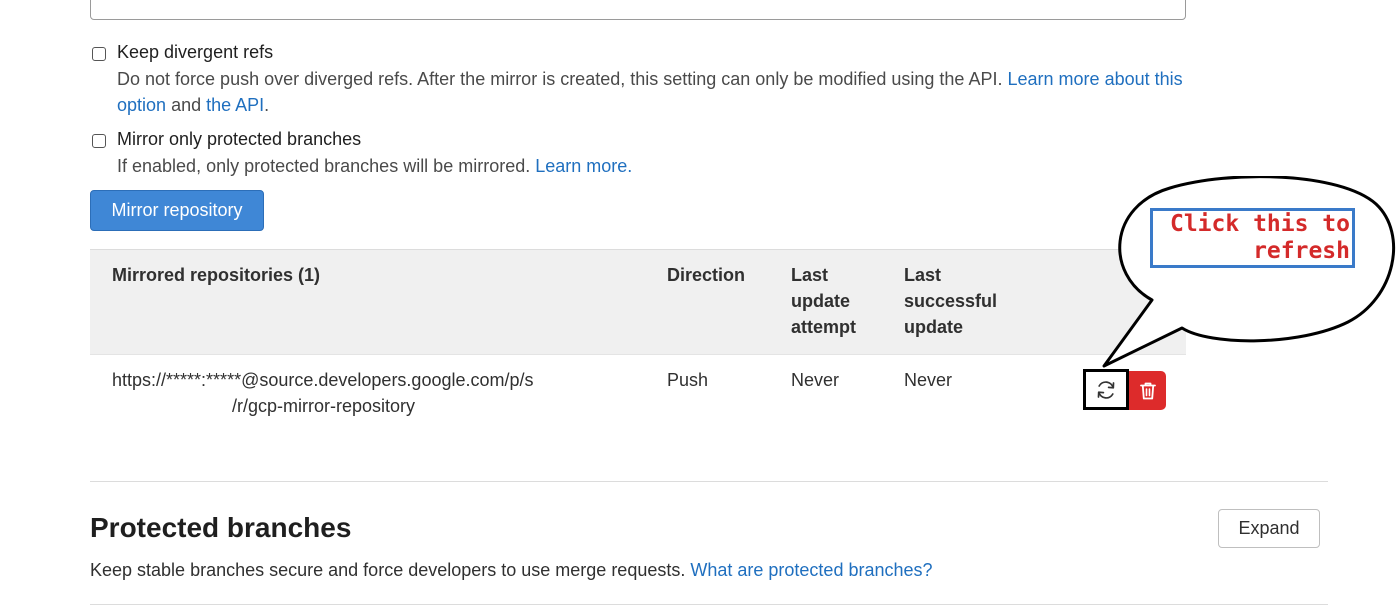 This screenshot has height=612, width=1400. Describe the element at coordinates (923, 275) in the screenshot. I see `header-last-success-line1: Last` at that location.